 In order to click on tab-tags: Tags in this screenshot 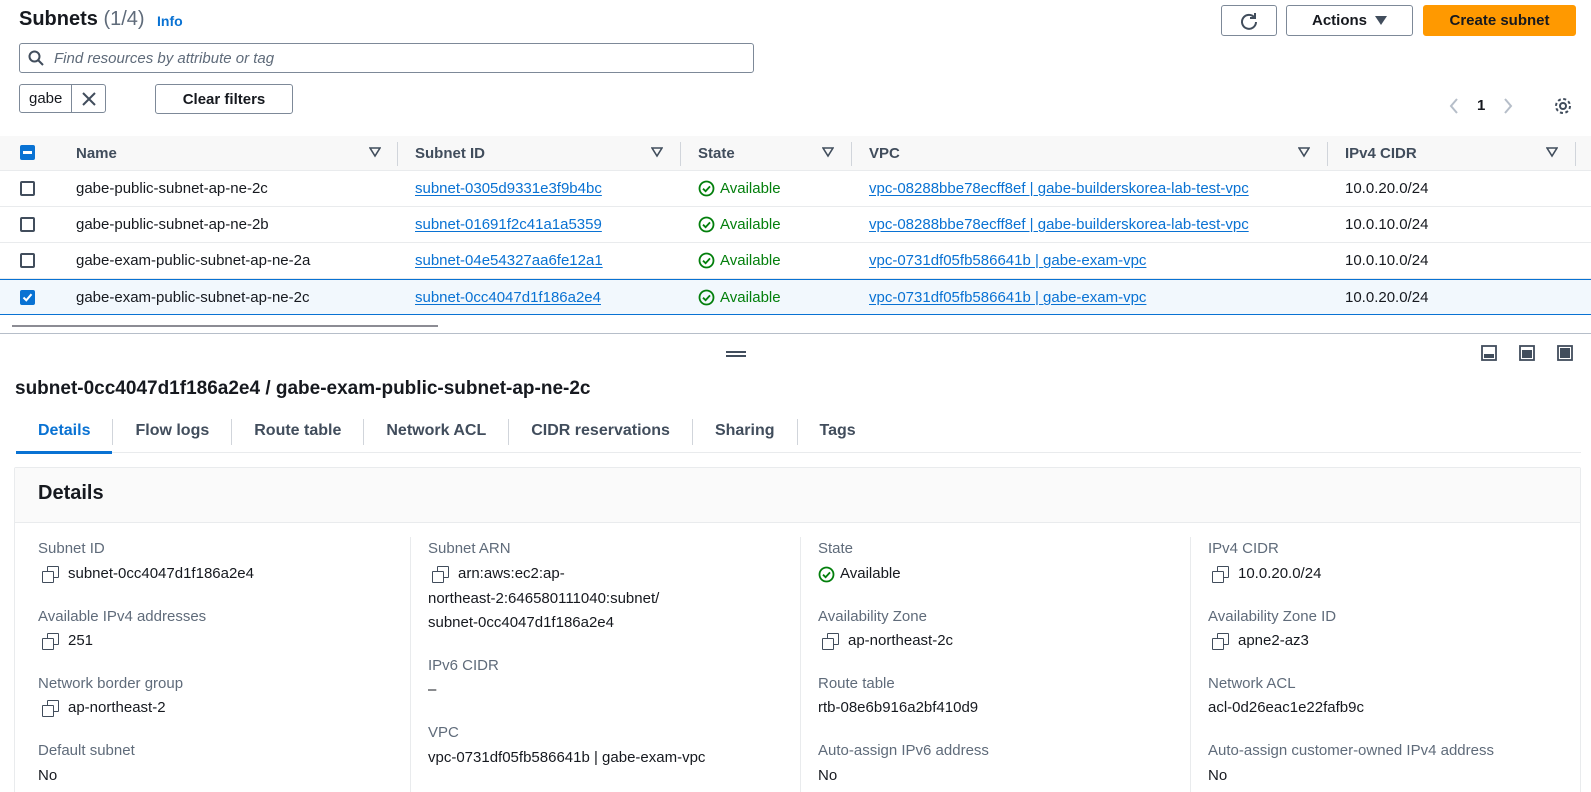, I will do `click(838, 432)`.